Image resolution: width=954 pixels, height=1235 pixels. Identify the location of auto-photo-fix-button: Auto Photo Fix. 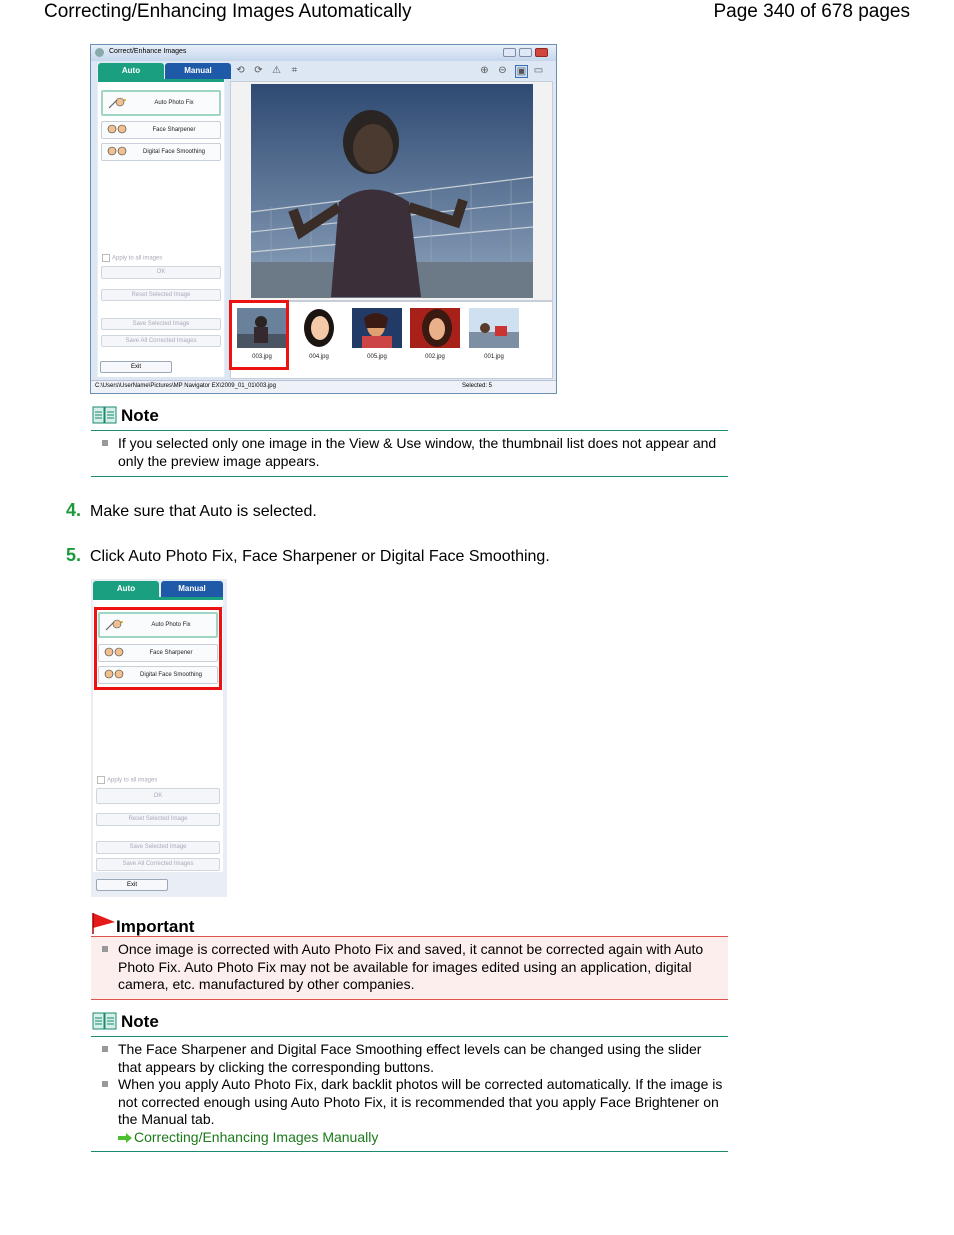
(161, 103).